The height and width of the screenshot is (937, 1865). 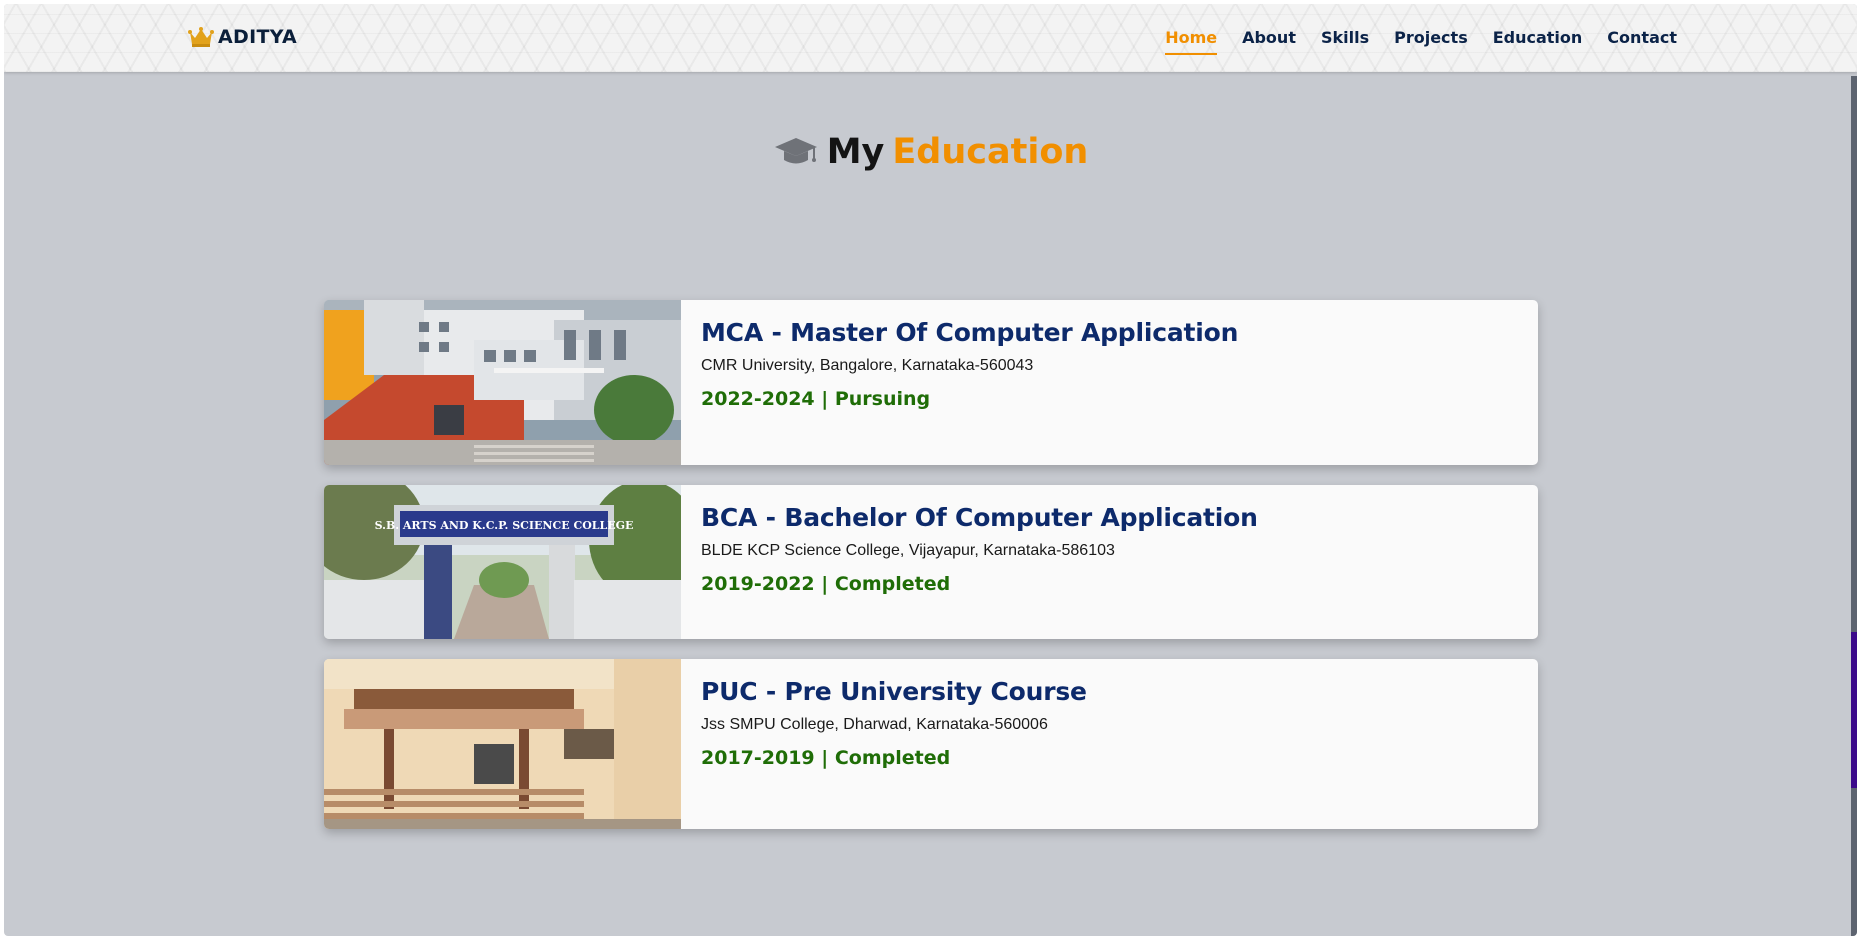 I want to click on graduation-cap-icon, so click(x=795, y=151).